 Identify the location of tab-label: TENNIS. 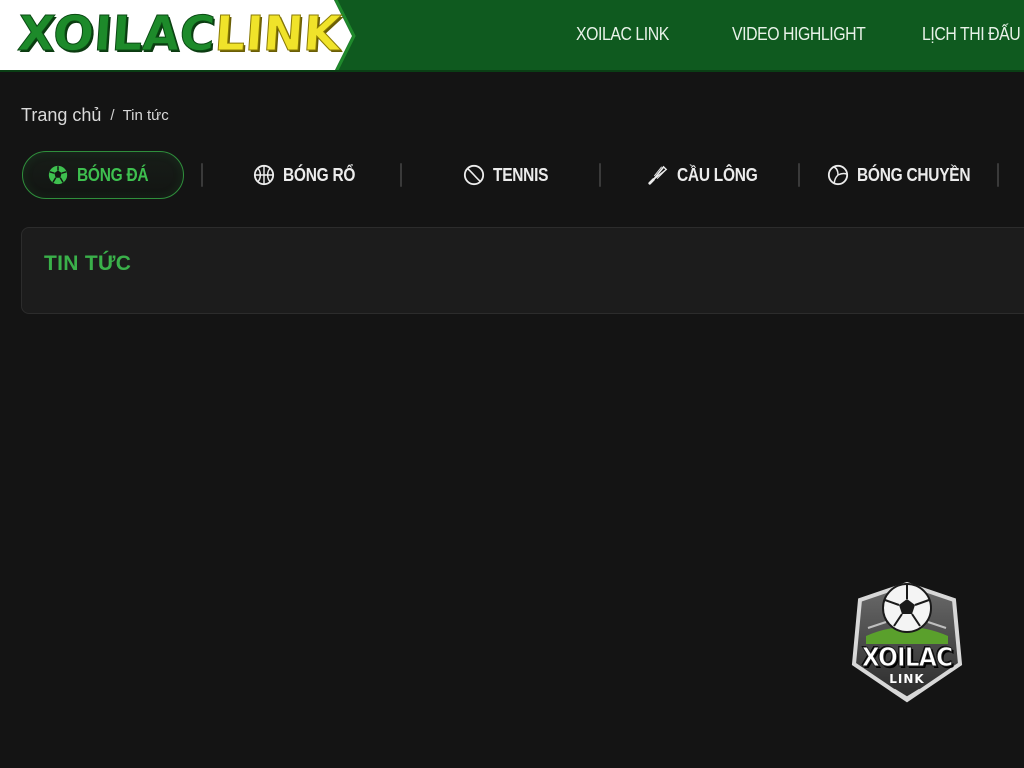
(520, 174).